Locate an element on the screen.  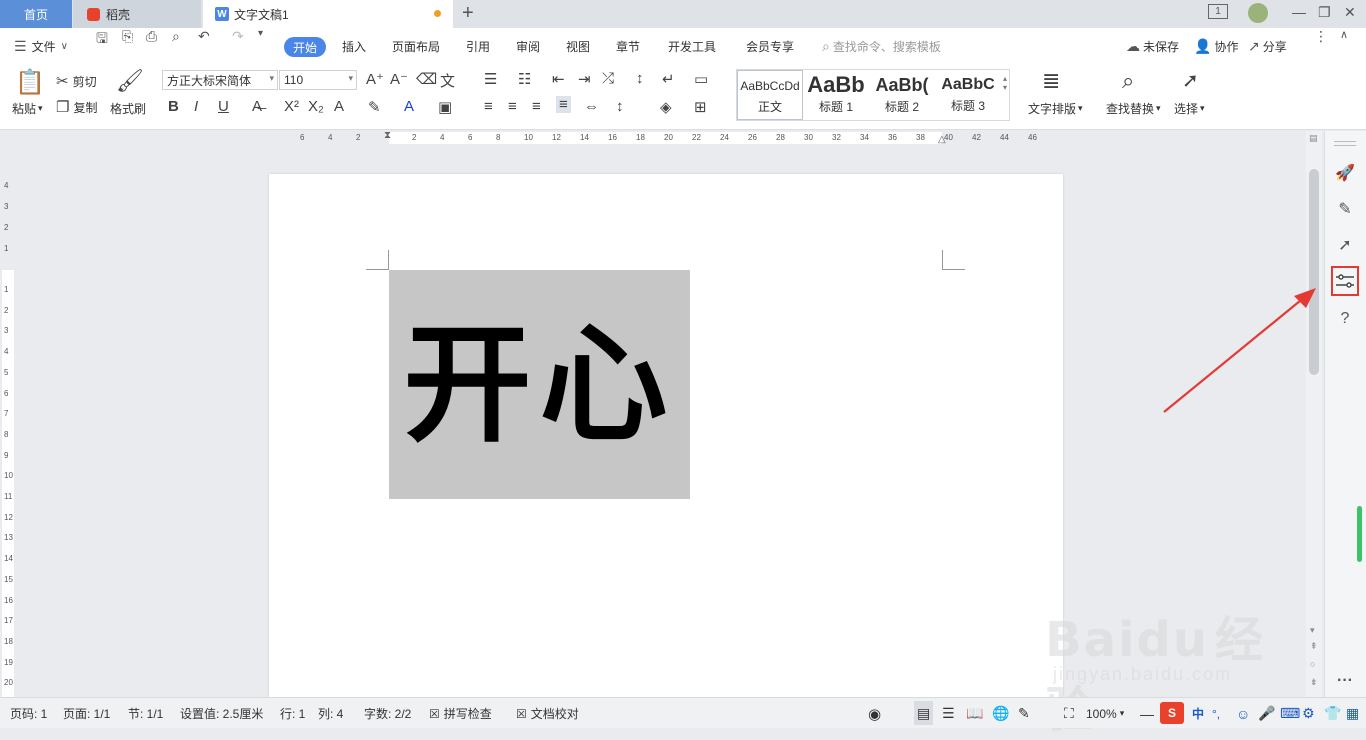
document-text: 开心 is located at coordinates (539, 385).